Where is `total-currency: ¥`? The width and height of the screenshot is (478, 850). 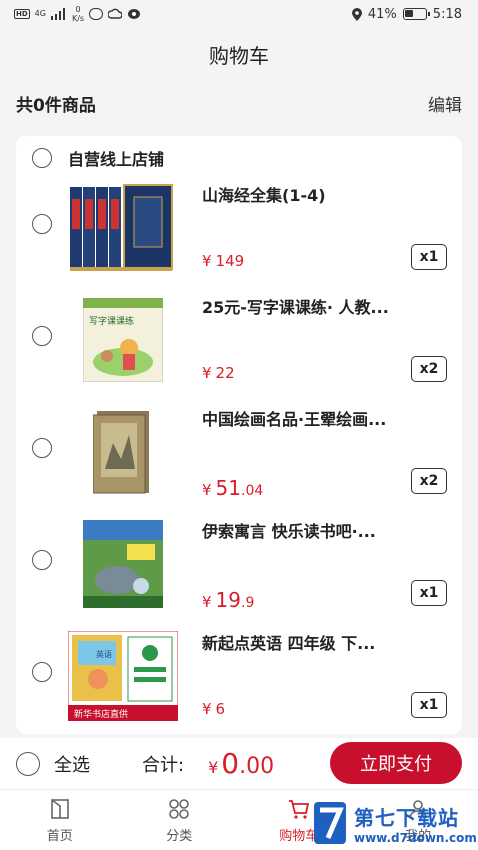 total-currency: ¥ is located at coordinates (213, 767).